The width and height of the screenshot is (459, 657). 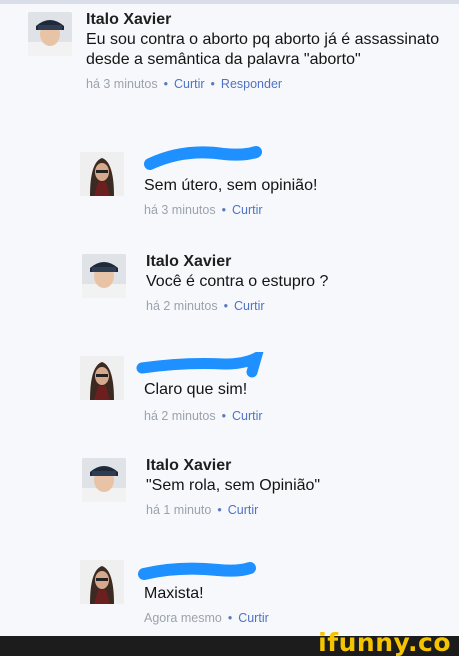 I want to click on comment-meta: há 3 minutos • Curtir • Responder, so click(x=184, y=84).